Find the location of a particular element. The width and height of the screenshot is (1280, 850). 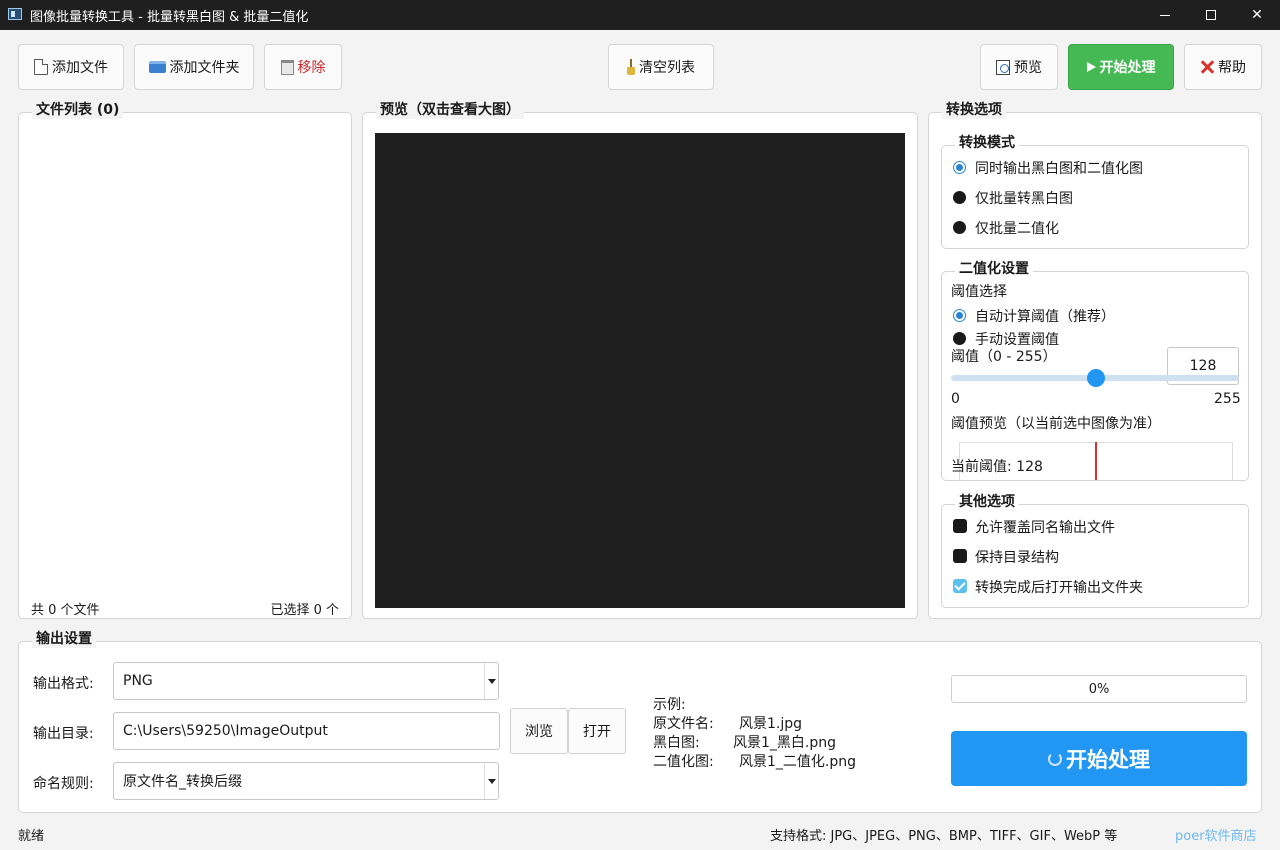

preview-button: 预览 is located at coordinates (1019, 67).